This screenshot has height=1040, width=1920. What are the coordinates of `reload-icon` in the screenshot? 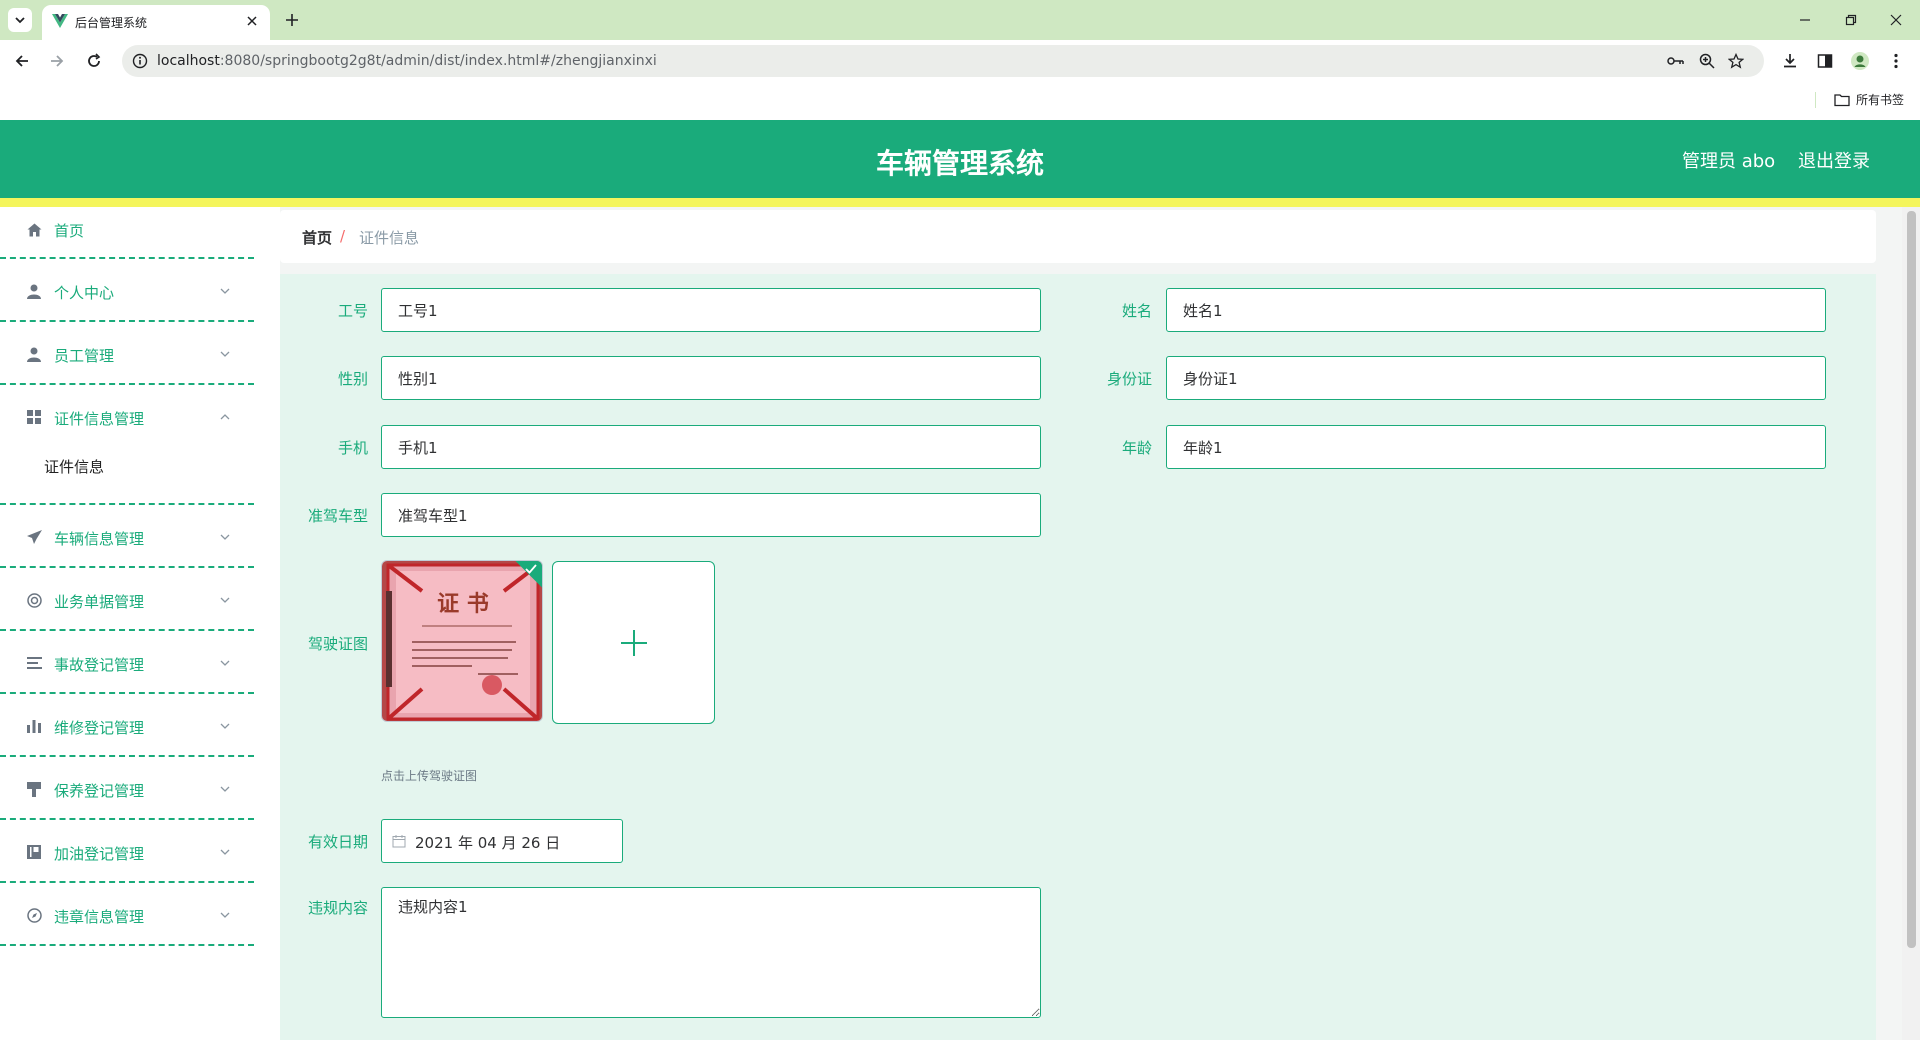 It's located at (94, 60).